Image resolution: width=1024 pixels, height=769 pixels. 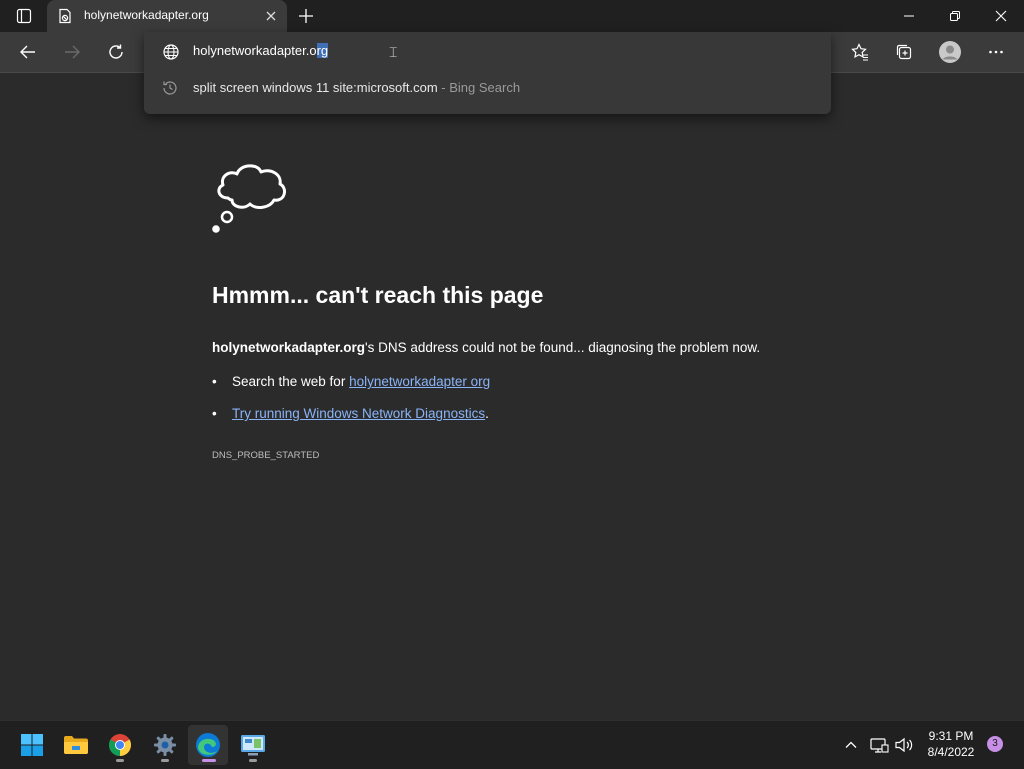 What do you see at coordinates (512, 744) in the screenshot?
I see `taskbar: 9:31 PM 8/4/2022 3` at bounding box center [512, 744].